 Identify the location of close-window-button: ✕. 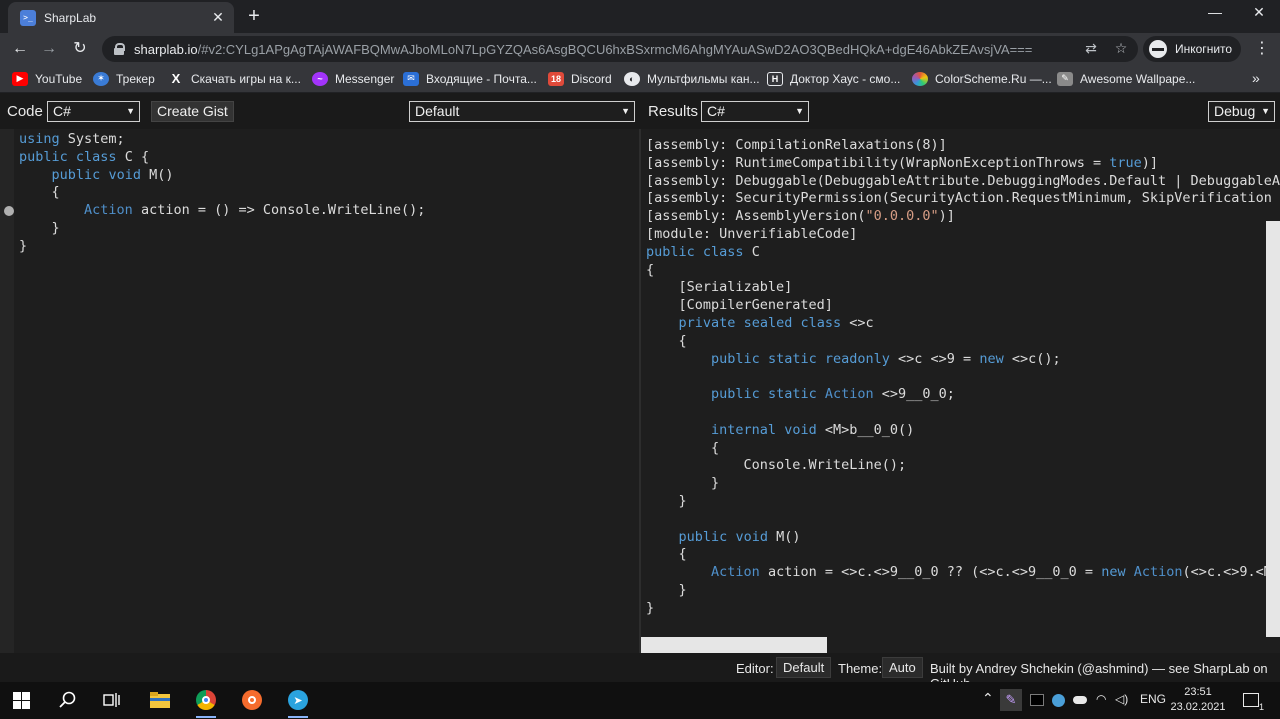
(1258, 12).